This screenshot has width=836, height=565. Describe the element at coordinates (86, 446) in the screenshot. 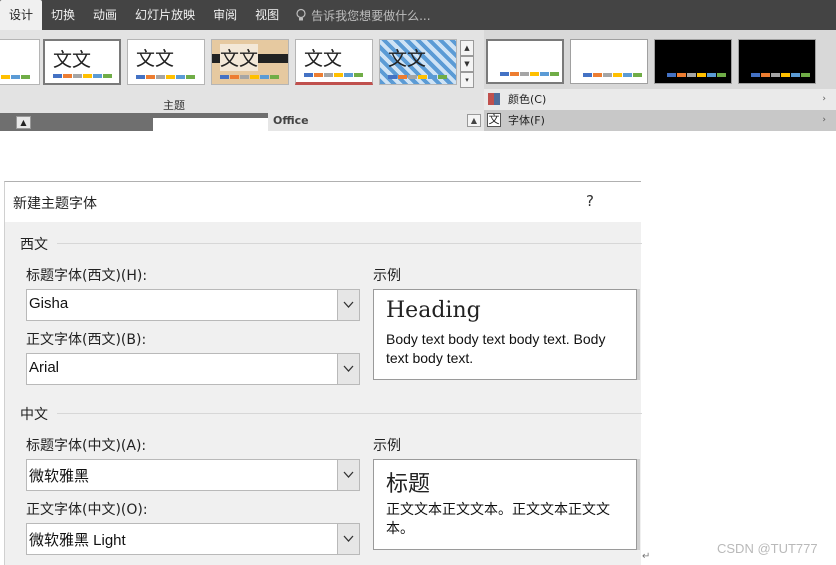

I see `asian-heading-font-label: 标题字体(中文)(A):` at that location.